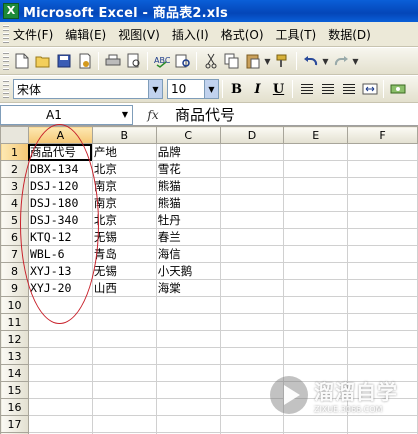 This screenshot has height=434, width=418. Describe the element at coordinates (397, 89) in the screenshot. I see `currency-style-icon` at that location.